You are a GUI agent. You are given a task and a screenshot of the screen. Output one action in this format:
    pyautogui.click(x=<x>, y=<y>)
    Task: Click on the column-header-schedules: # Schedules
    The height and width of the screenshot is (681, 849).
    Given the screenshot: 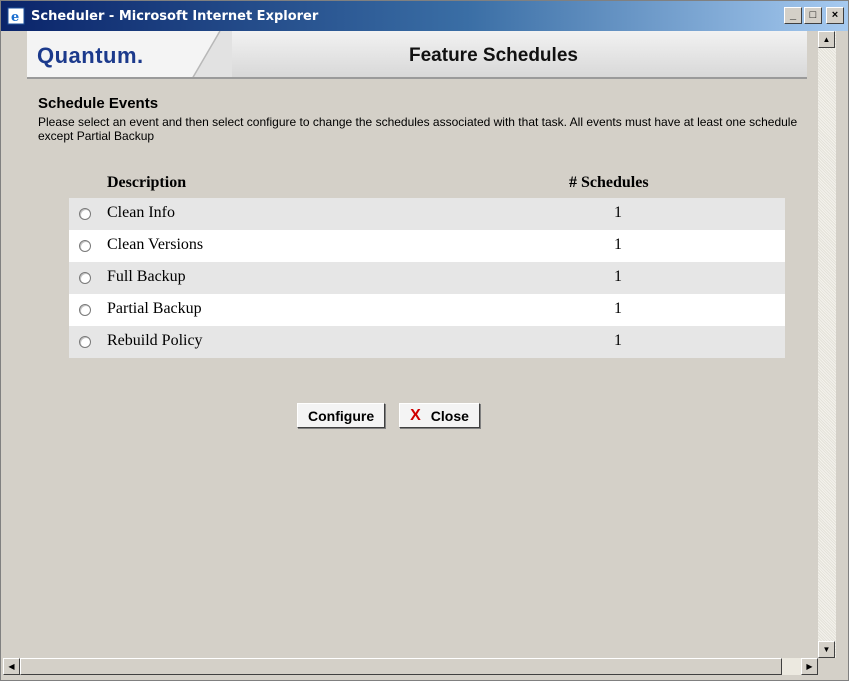 What is the action you would take?
    pyautogui.click(x=609, y=182)
    